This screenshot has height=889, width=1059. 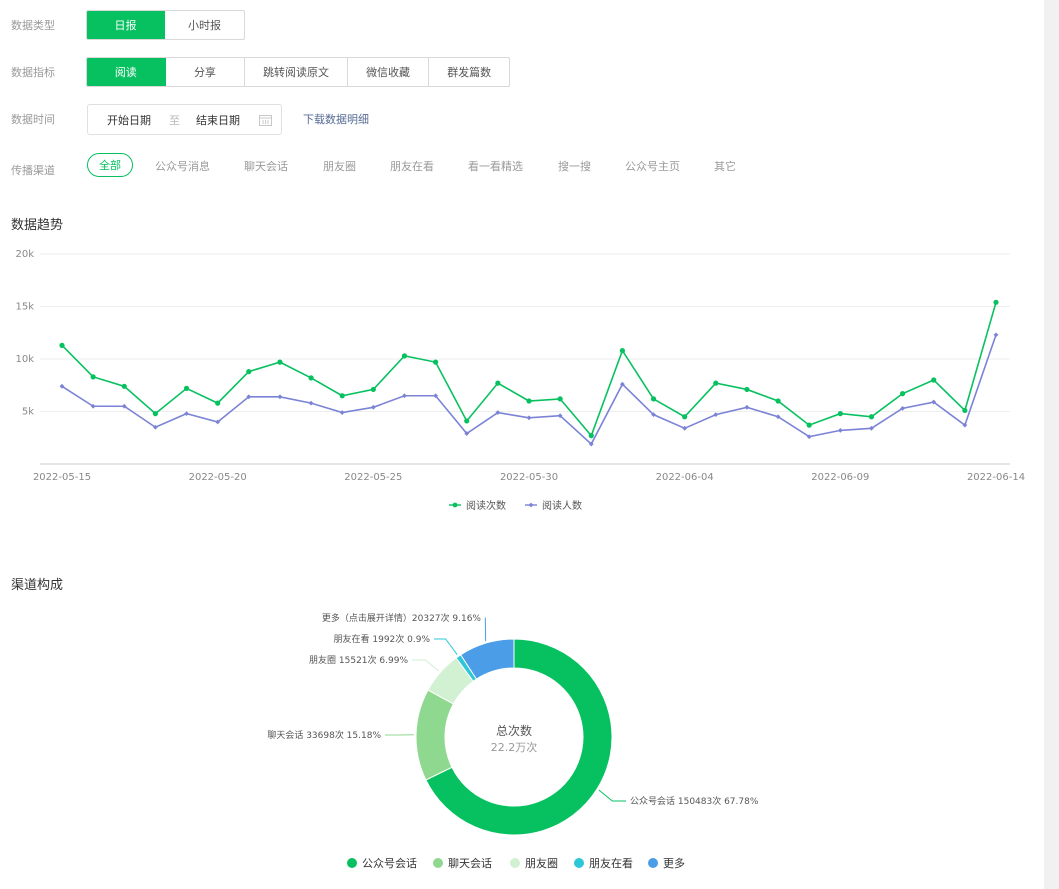 I want to click on metric-read-original-button: 跳转阅读原文, so click(x=296, y=72).